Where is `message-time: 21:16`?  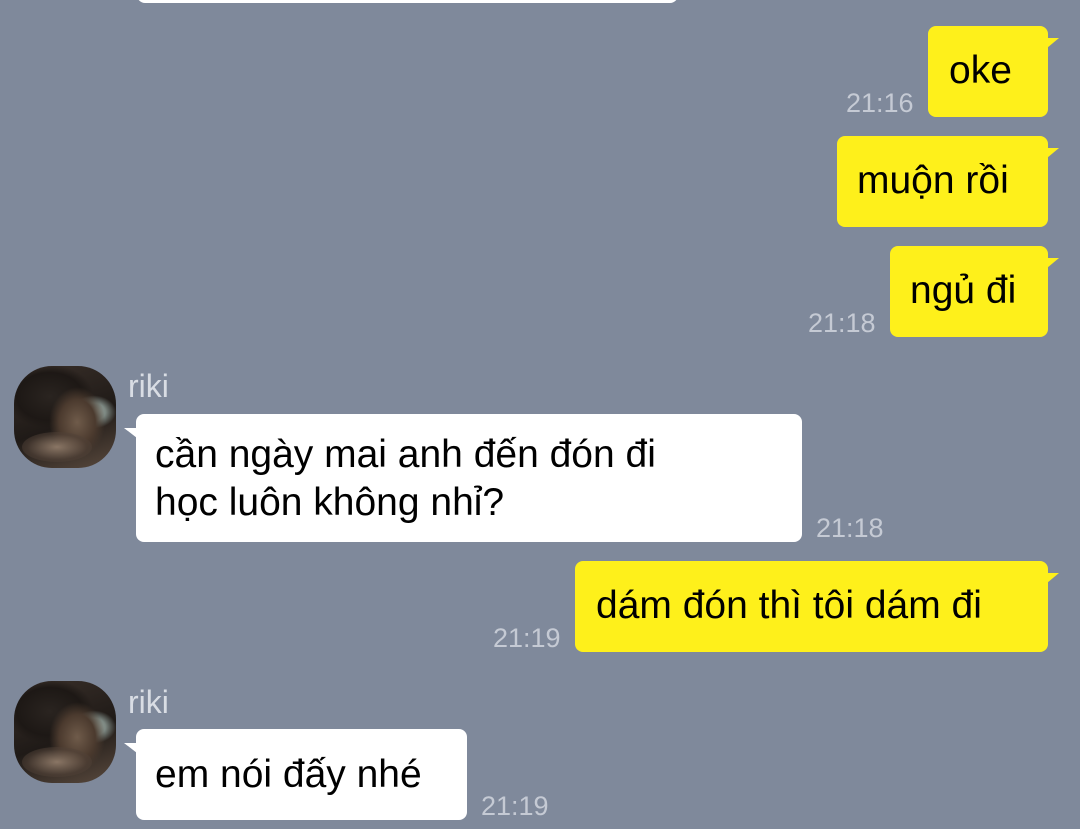 message-time: 21:16 is located at coordinates (880, 103).